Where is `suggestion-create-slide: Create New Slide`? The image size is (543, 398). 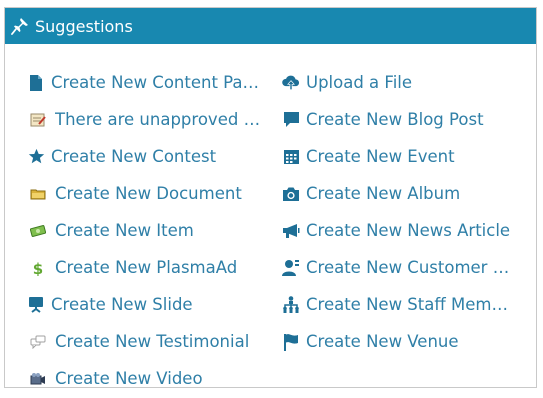 suggestion-create-slide: Create New Slide is located at coordinates (147, 304).